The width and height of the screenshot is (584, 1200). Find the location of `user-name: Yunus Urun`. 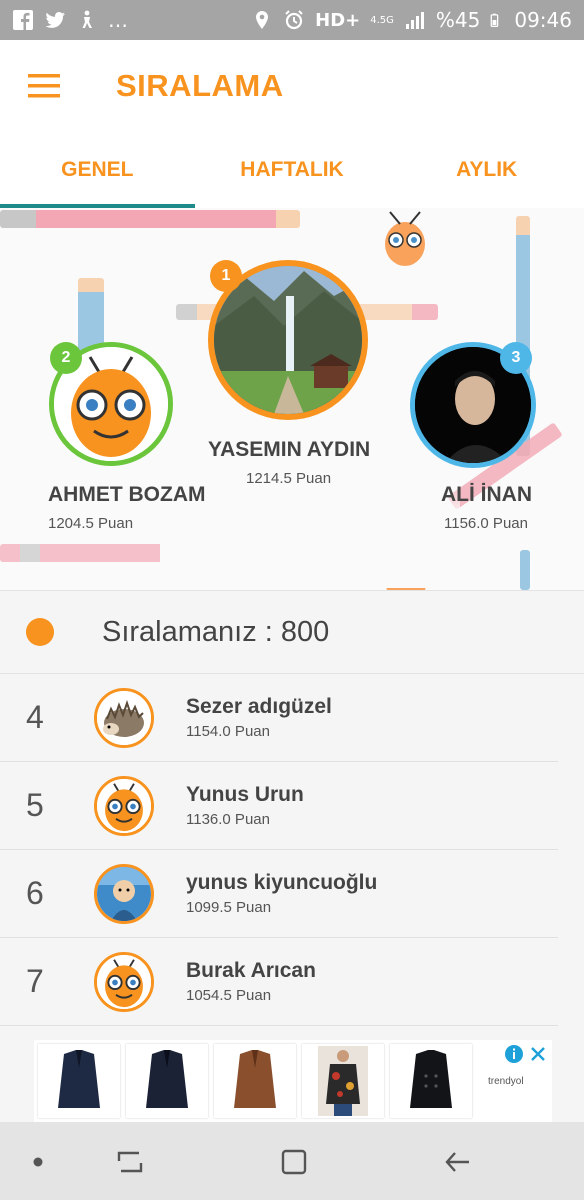

user-name: Yunus Urun is located at coordinates (245, 794).